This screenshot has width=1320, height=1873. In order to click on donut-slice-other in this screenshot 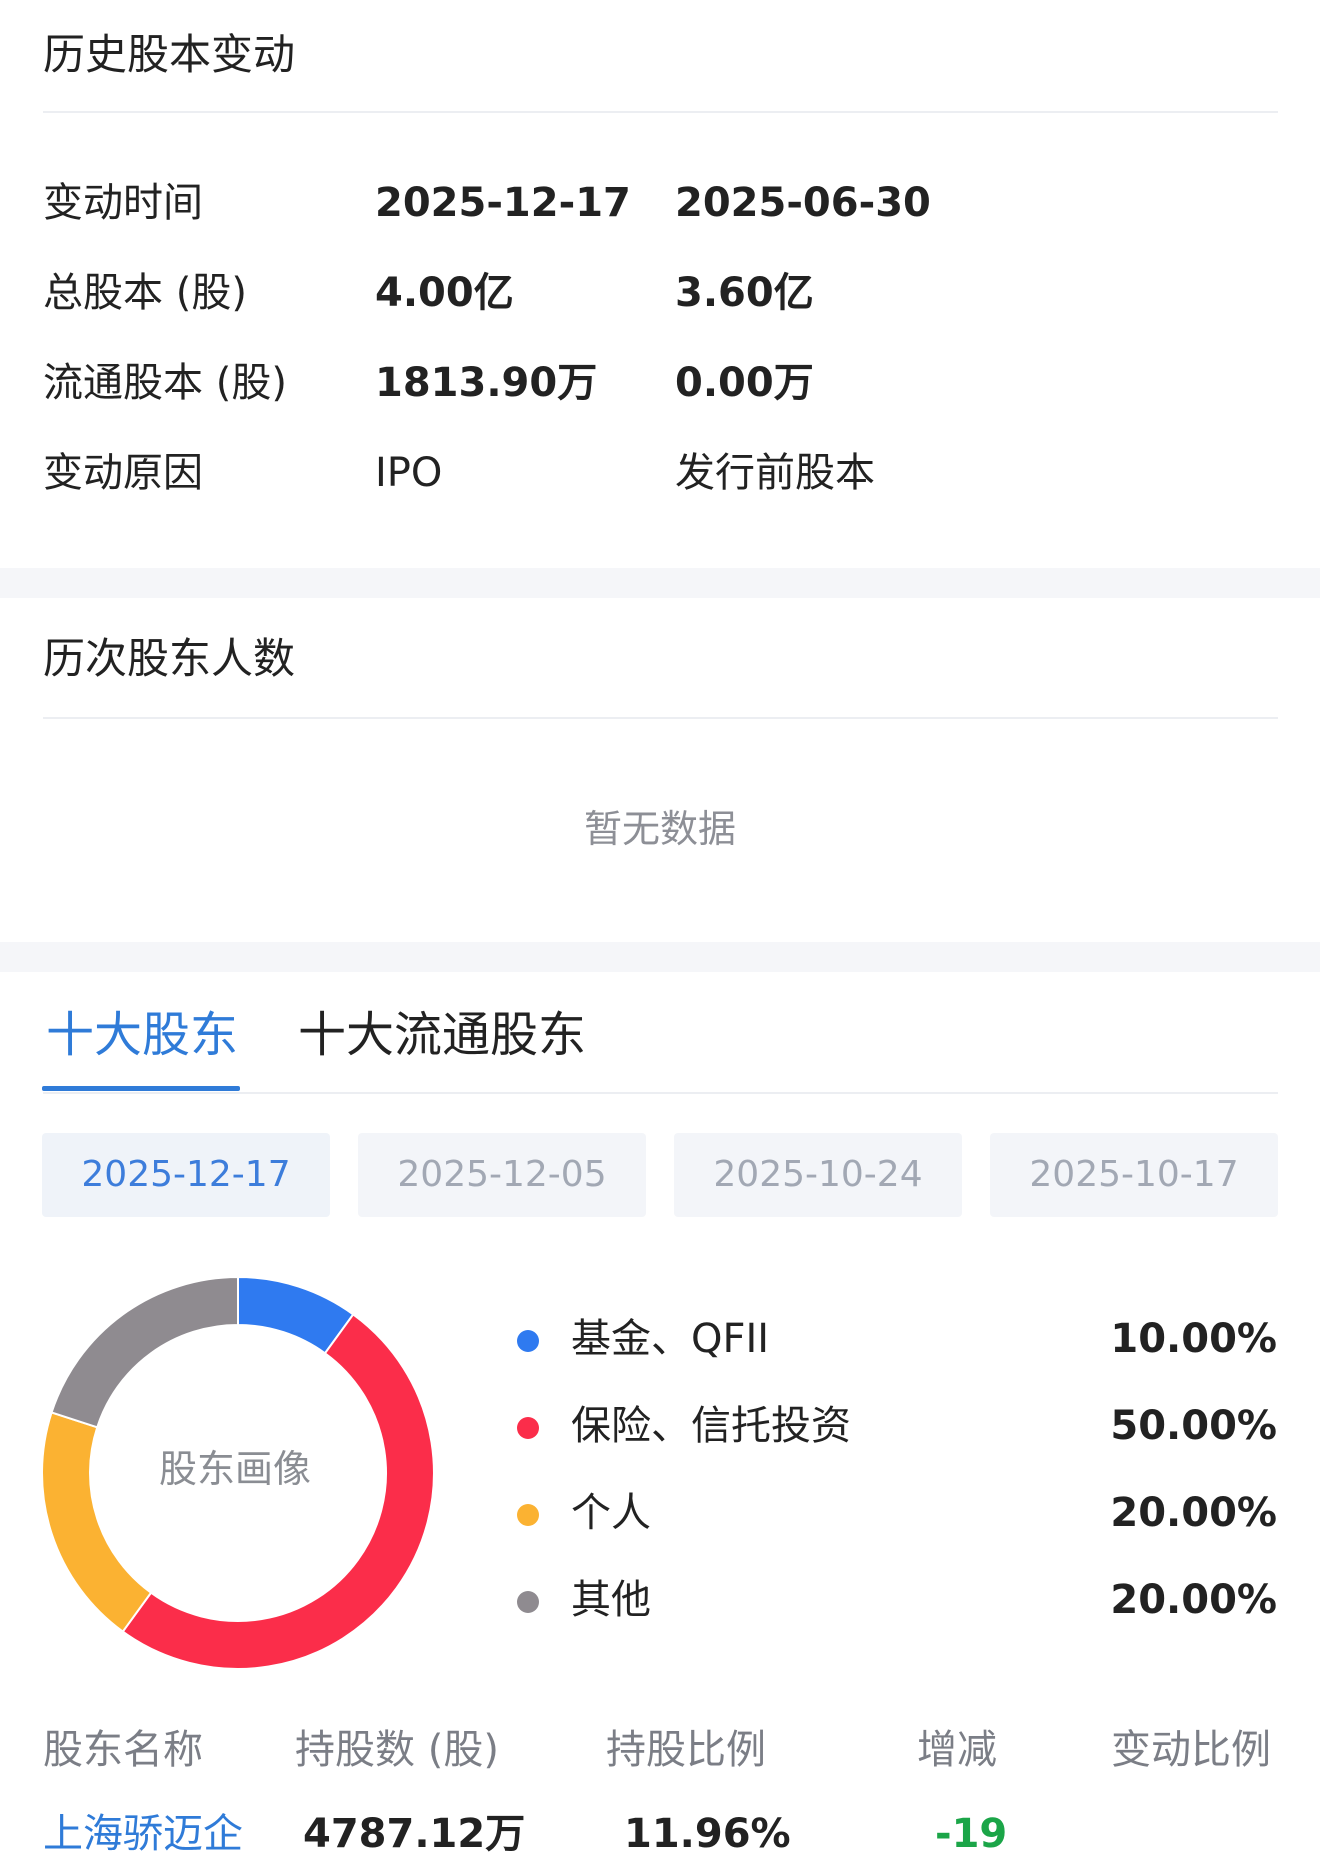, I will do `click(144, 1352)`.